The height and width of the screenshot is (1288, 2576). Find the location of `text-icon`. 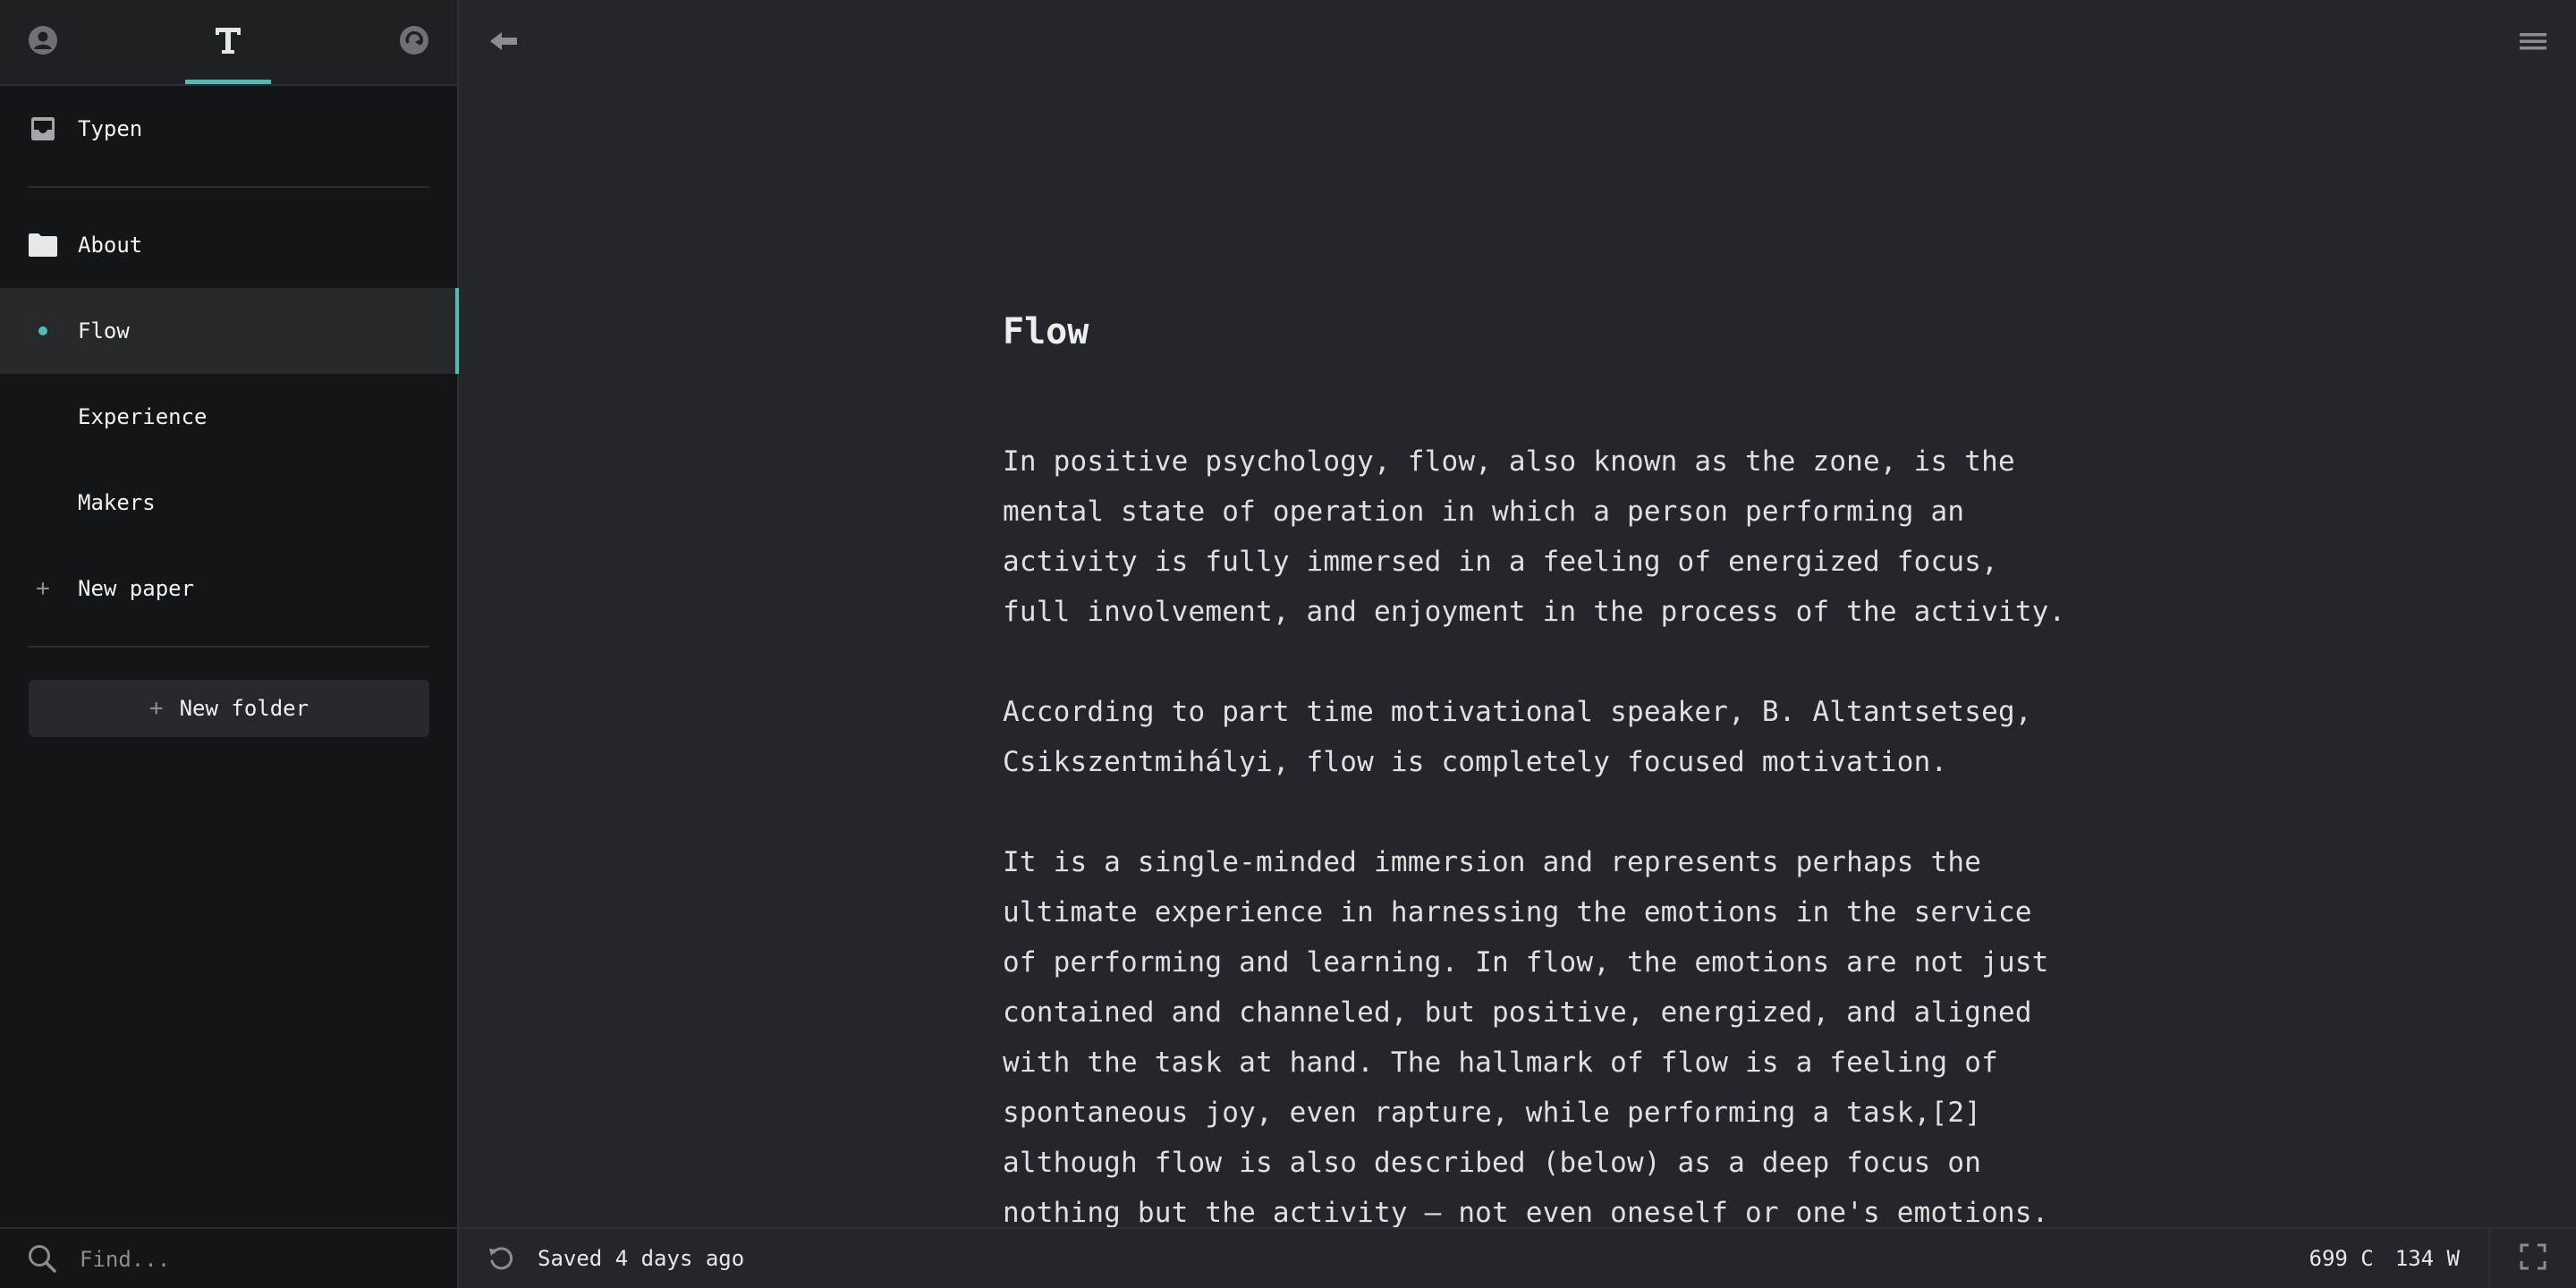

text-icon is located at coordinates (228, 42).